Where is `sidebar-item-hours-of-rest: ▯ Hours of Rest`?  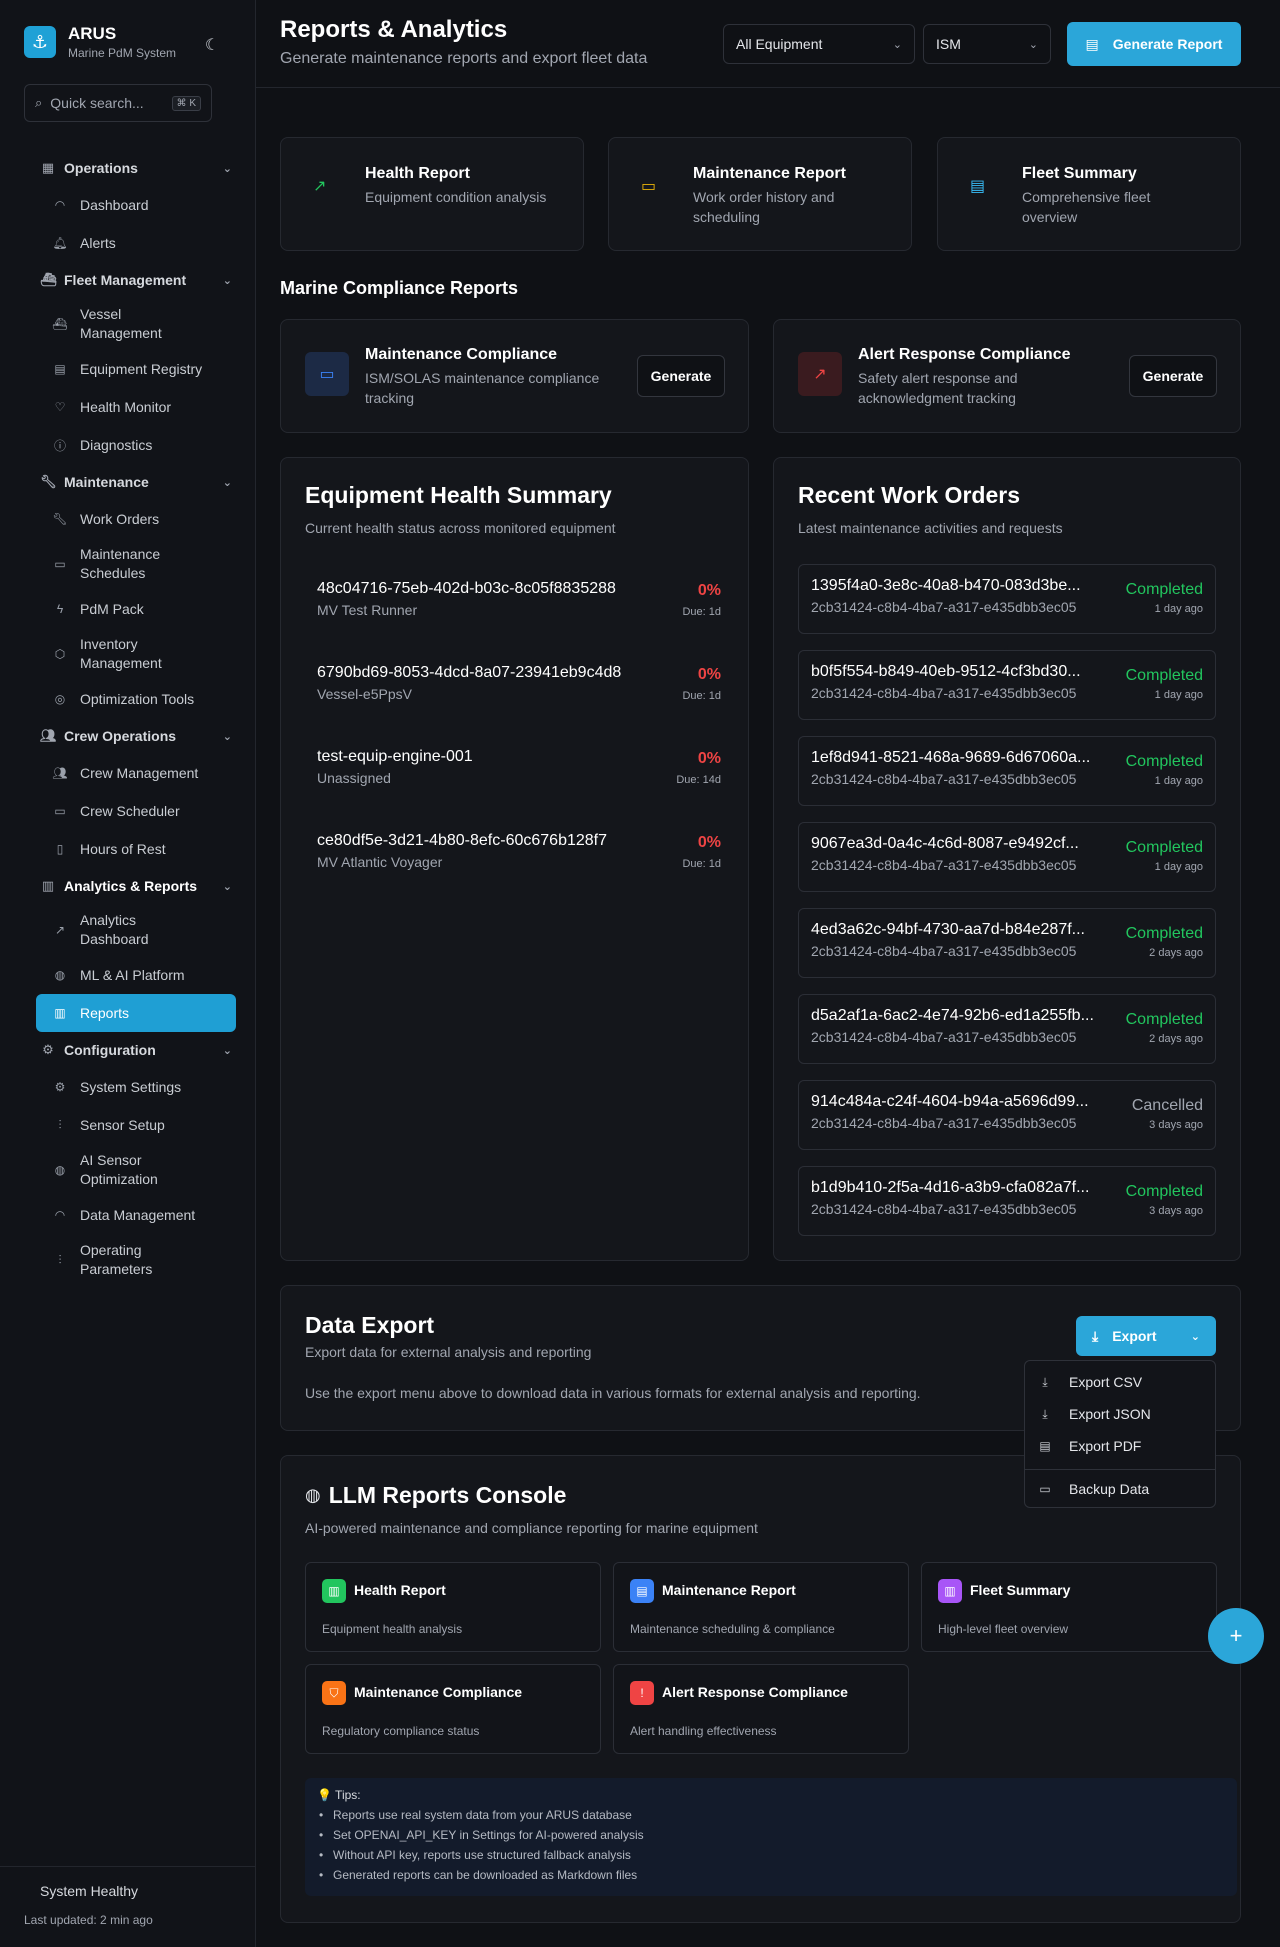
sidebar-item-hours-of-rest: ▯ Hours of Rest is located at coordinates (136, 849).